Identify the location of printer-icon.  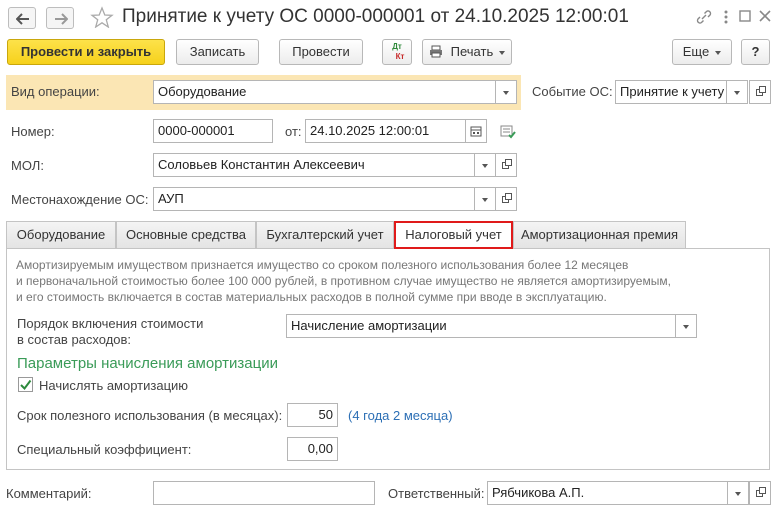
(436, 51).